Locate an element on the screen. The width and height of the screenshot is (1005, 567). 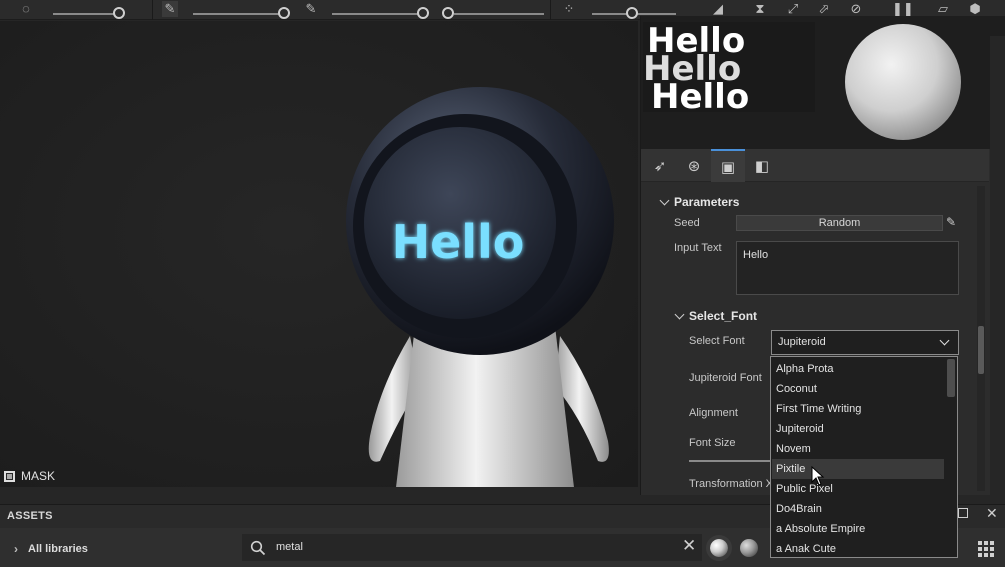
mask-label-text: MASK is located at coordinates (38, 476).